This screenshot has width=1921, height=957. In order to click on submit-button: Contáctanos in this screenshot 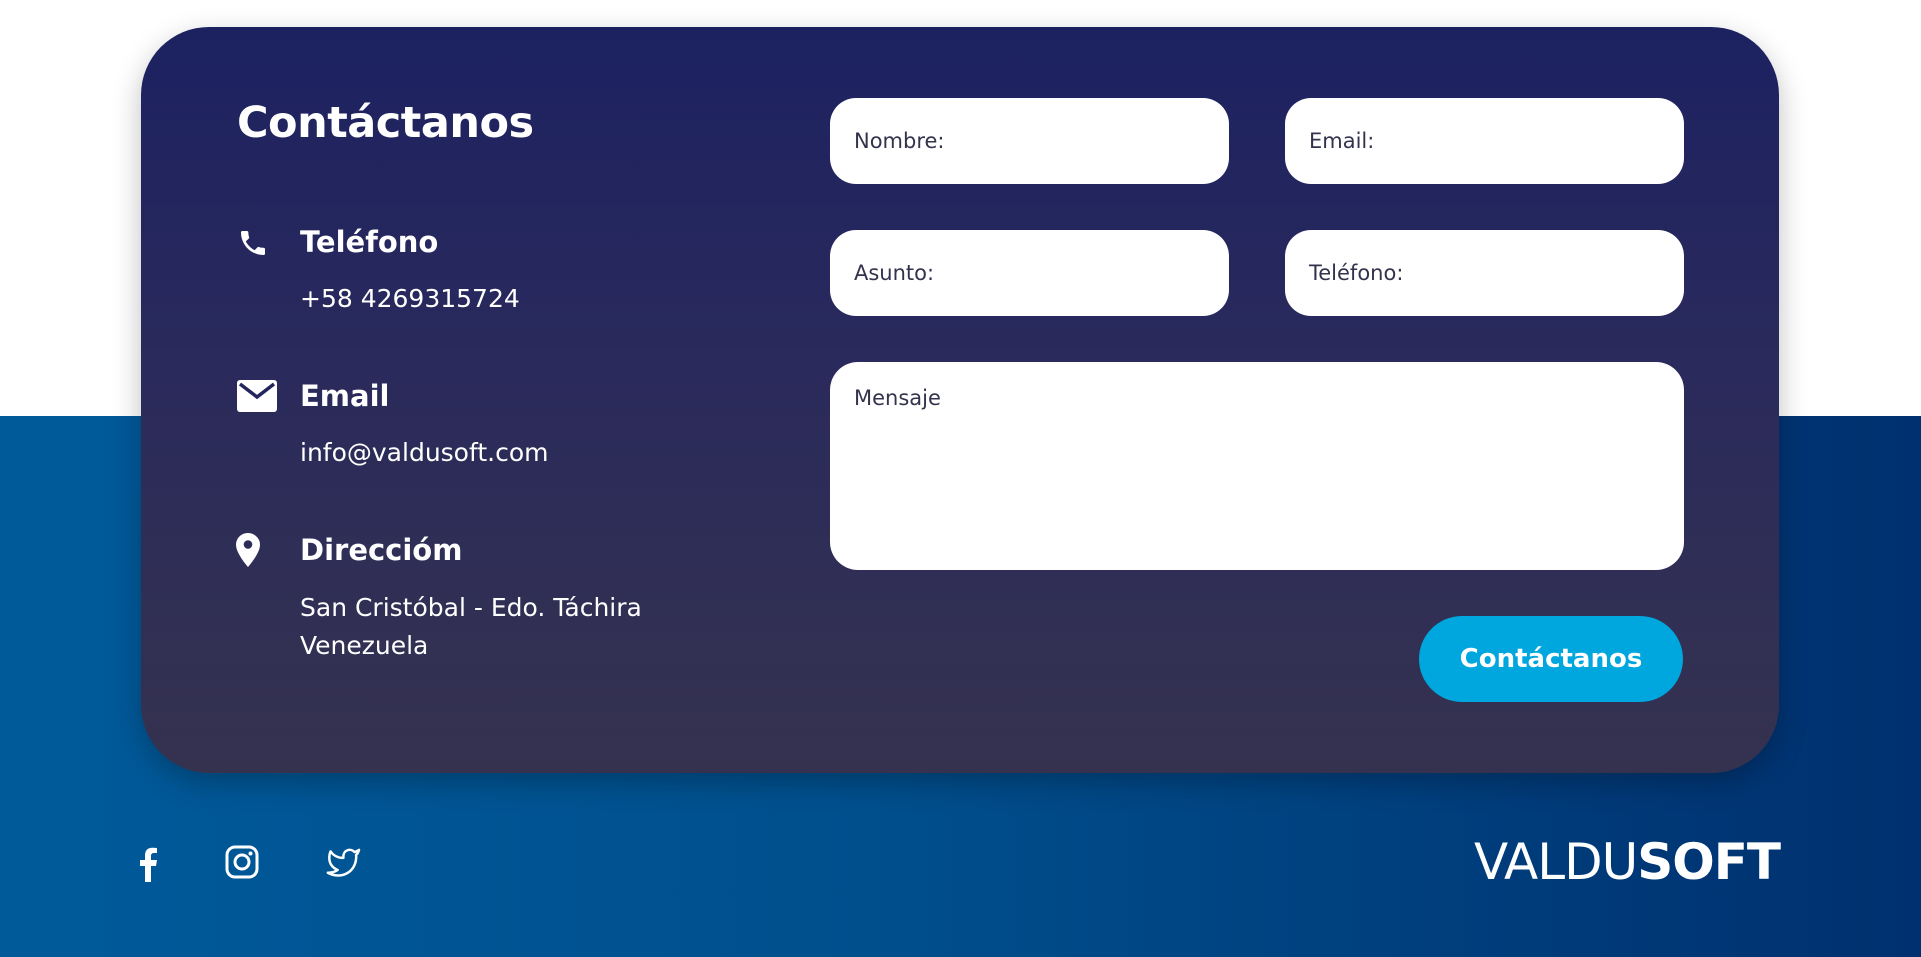, I will do `click(1551, 659)`.